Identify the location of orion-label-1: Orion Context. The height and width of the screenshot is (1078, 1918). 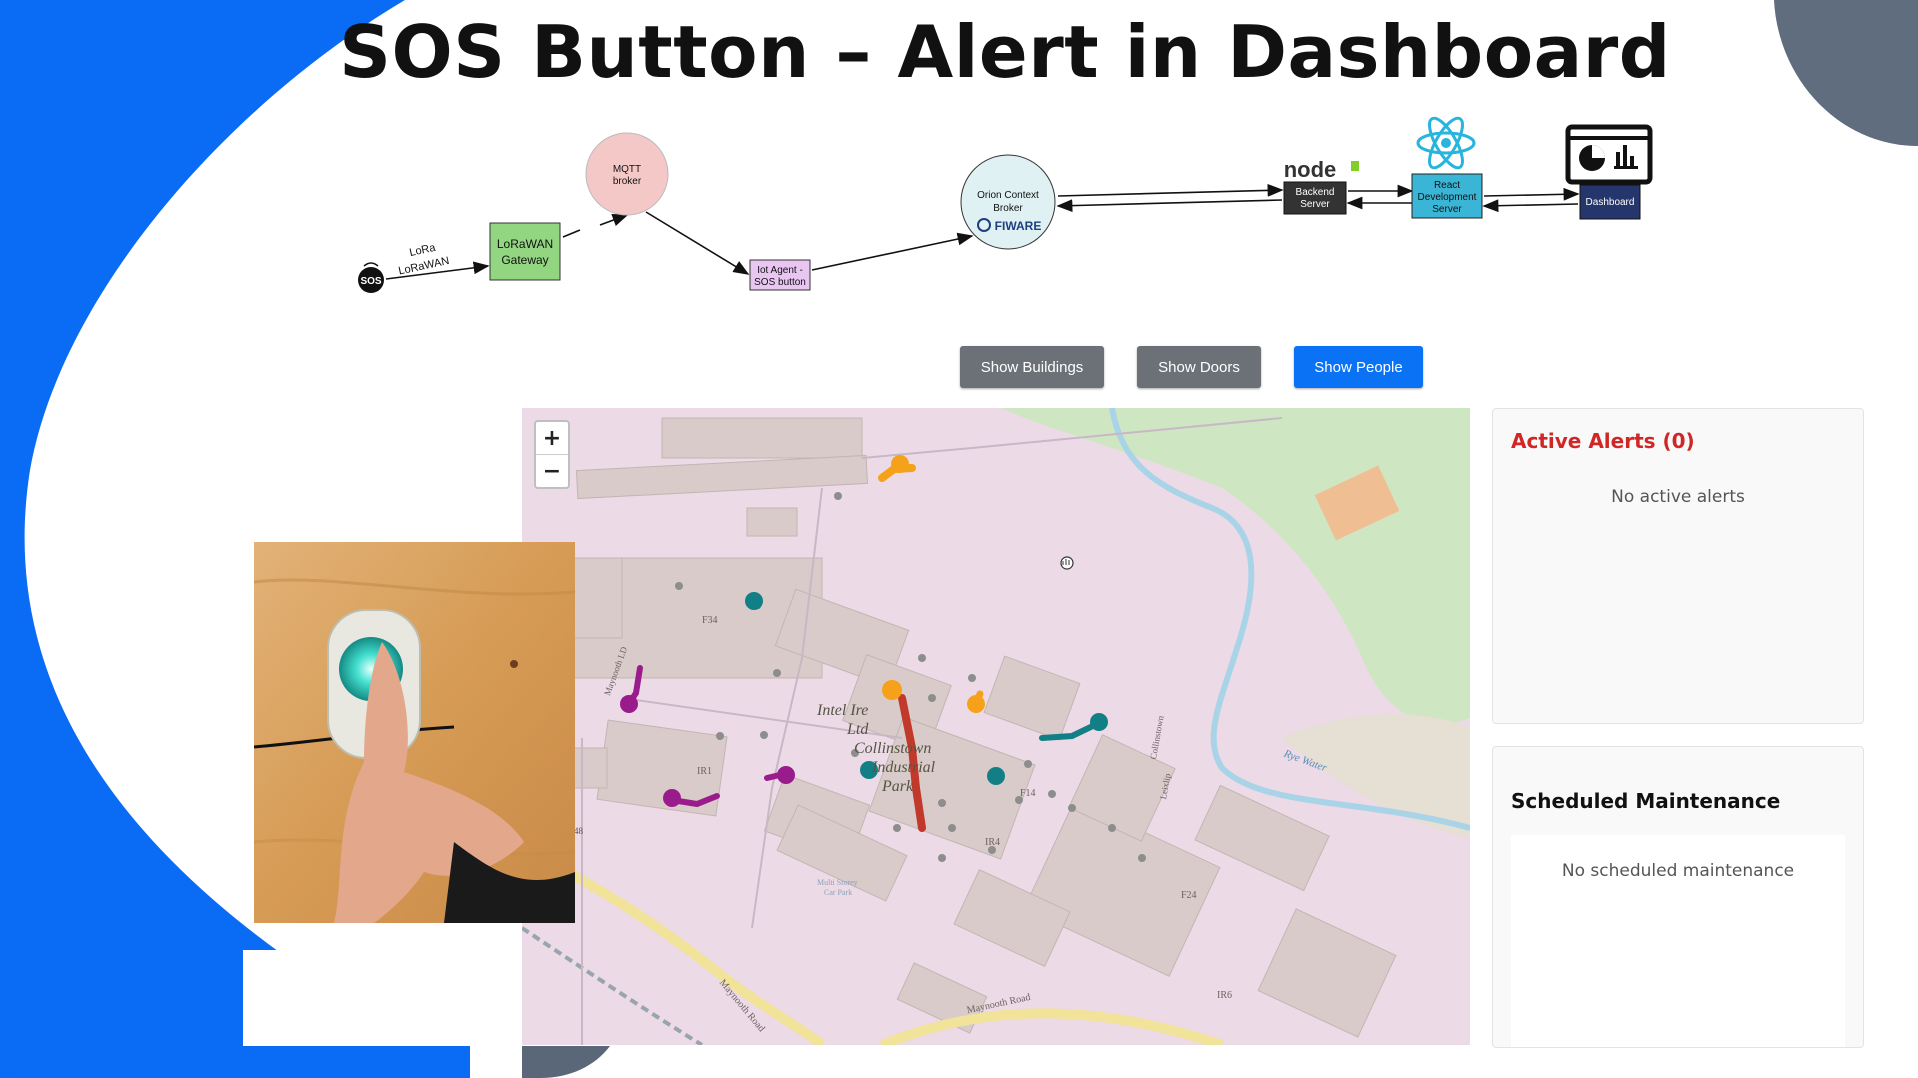
(1008, 195).